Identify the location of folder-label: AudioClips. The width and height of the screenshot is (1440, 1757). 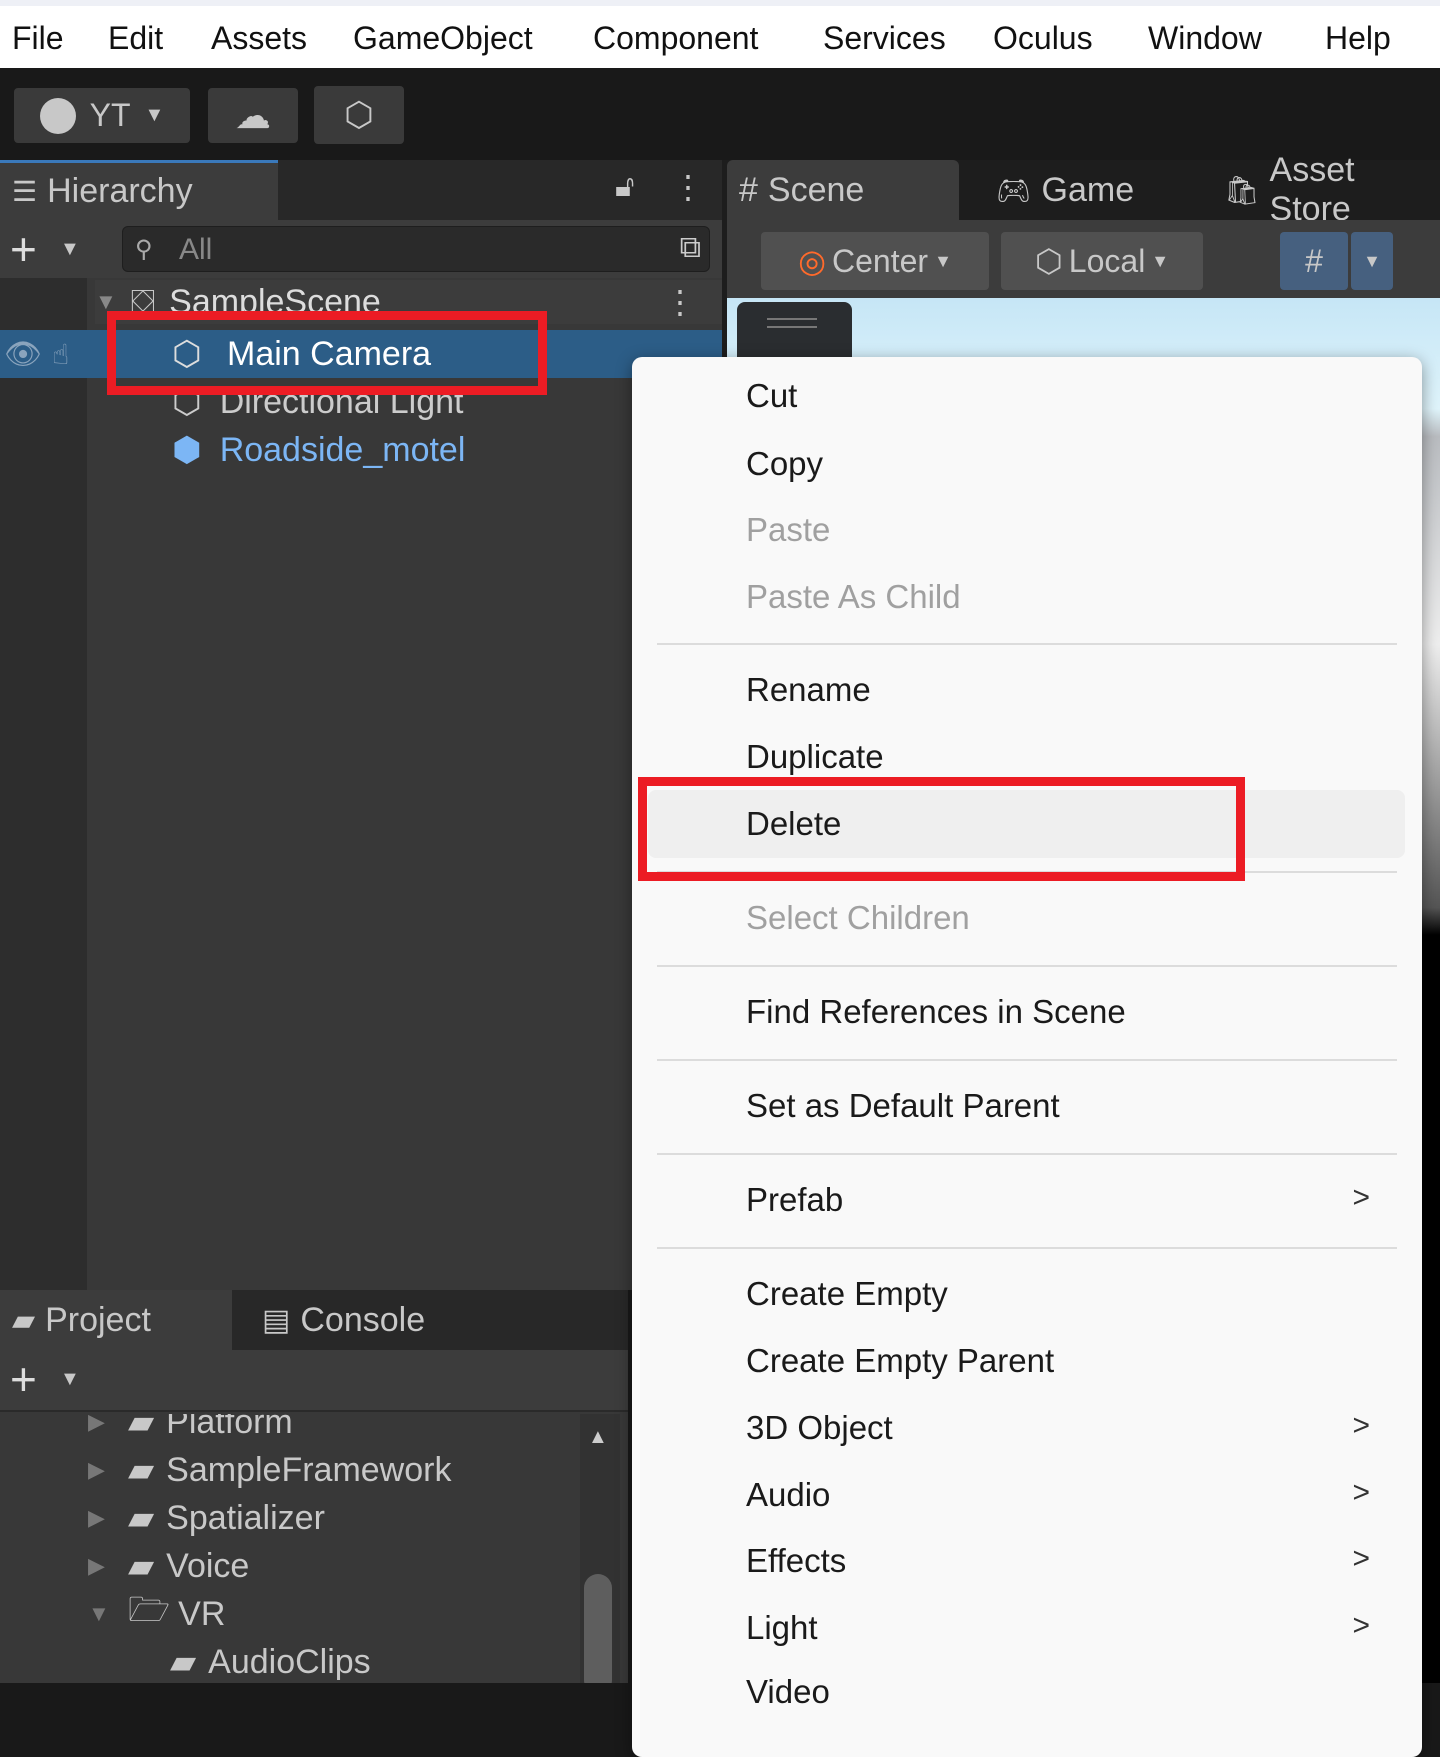
(289, 1661).